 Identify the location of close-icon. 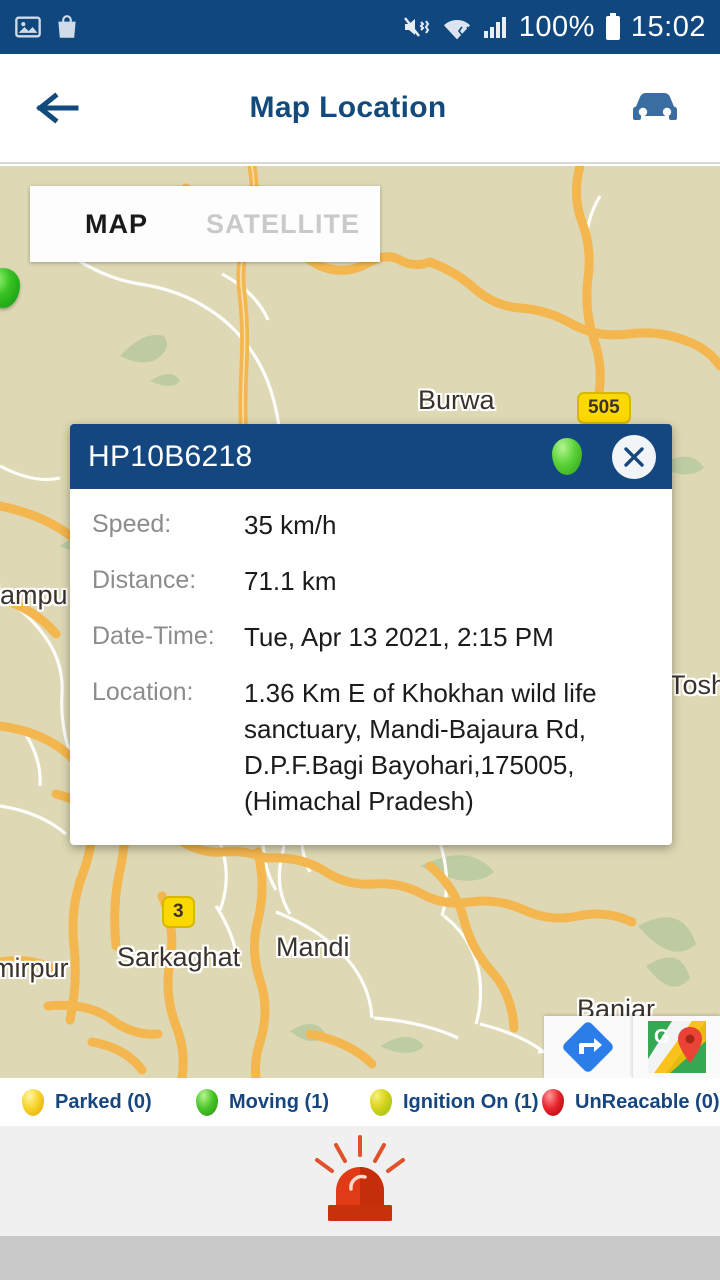
(634, 456).